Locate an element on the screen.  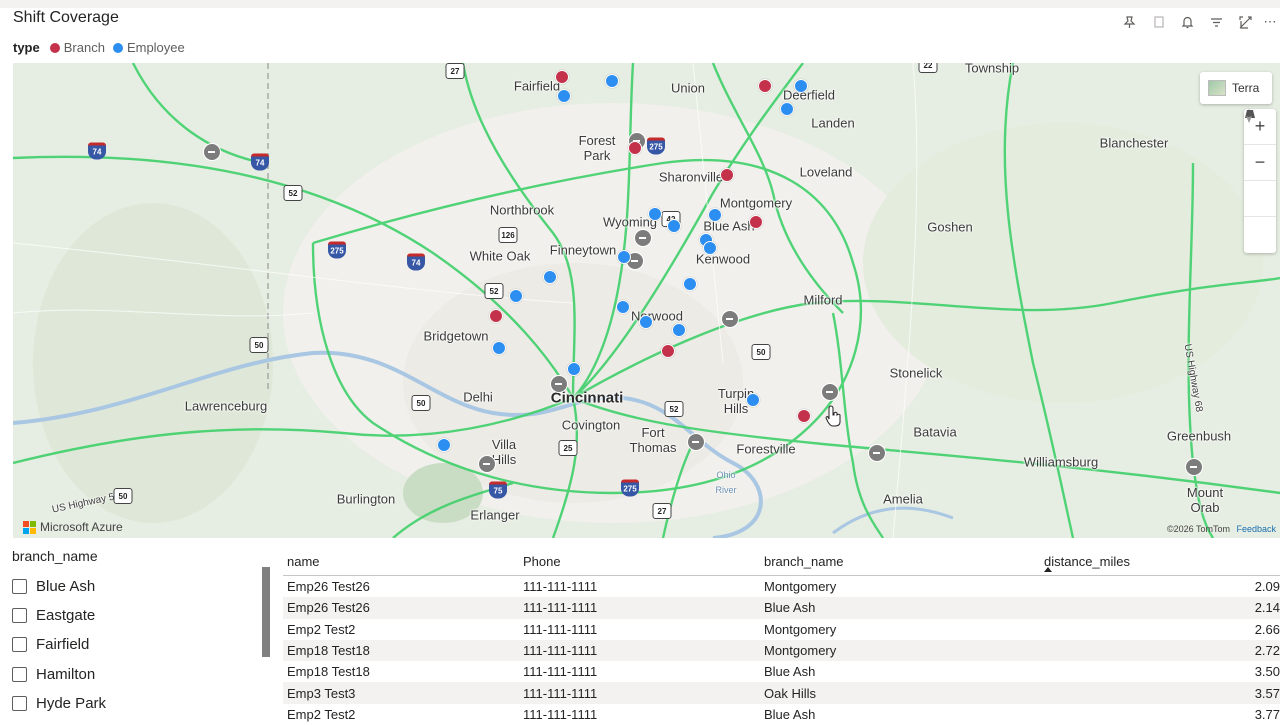
table-row: Emp18 Test18 111-111-1111 Blue Ash 3.50 is located at coordinates (781, 671).